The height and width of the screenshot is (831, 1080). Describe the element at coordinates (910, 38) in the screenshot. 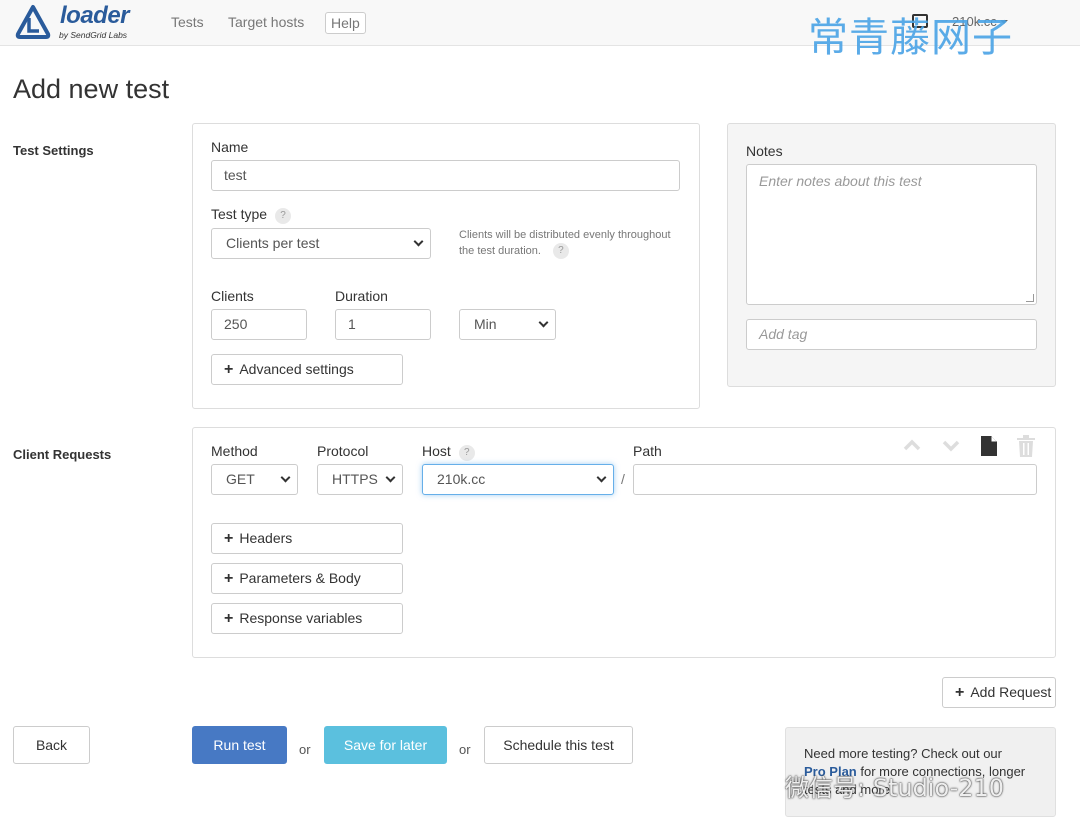

I see `watermark-top: 常青藤网子` at that location.